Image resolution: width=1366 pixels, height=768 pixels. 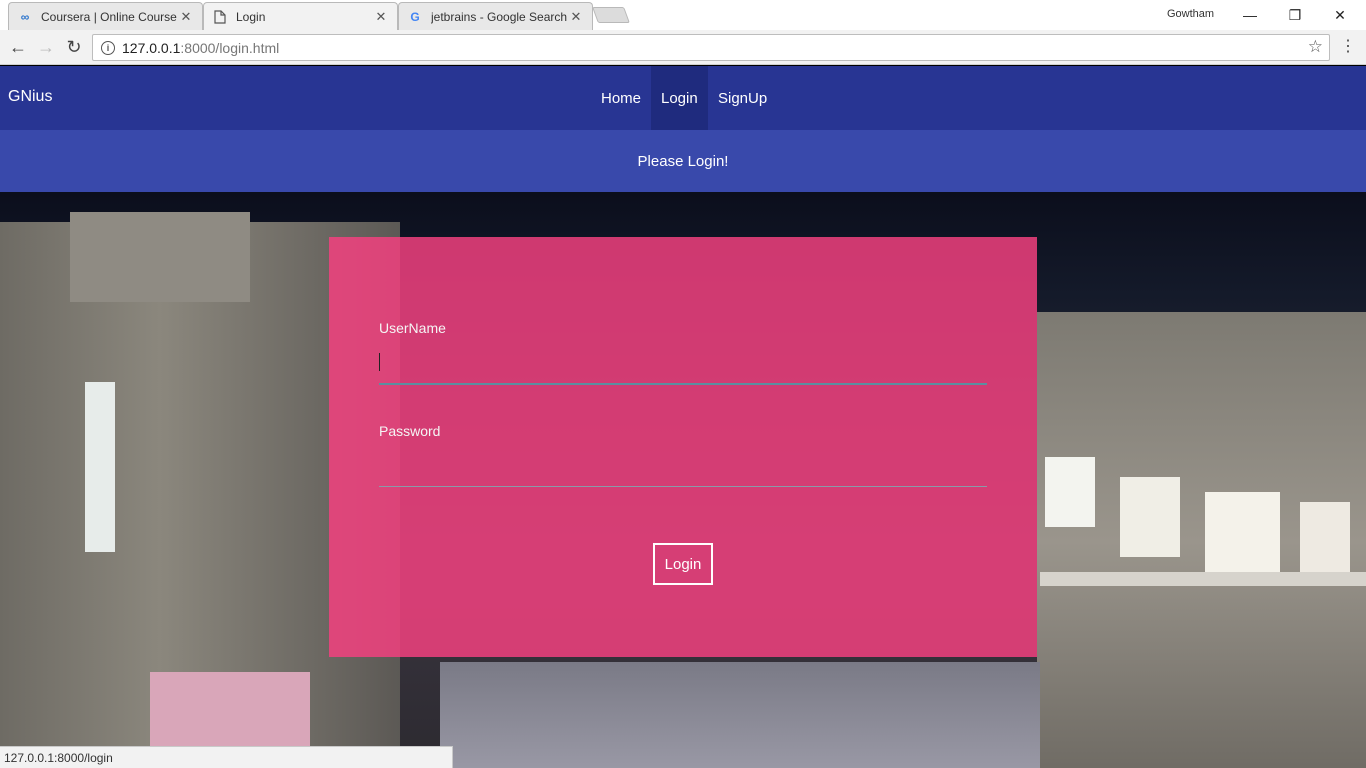 I want to click on tab-title: Coursera | Online Course, so click(x=109, y=16).